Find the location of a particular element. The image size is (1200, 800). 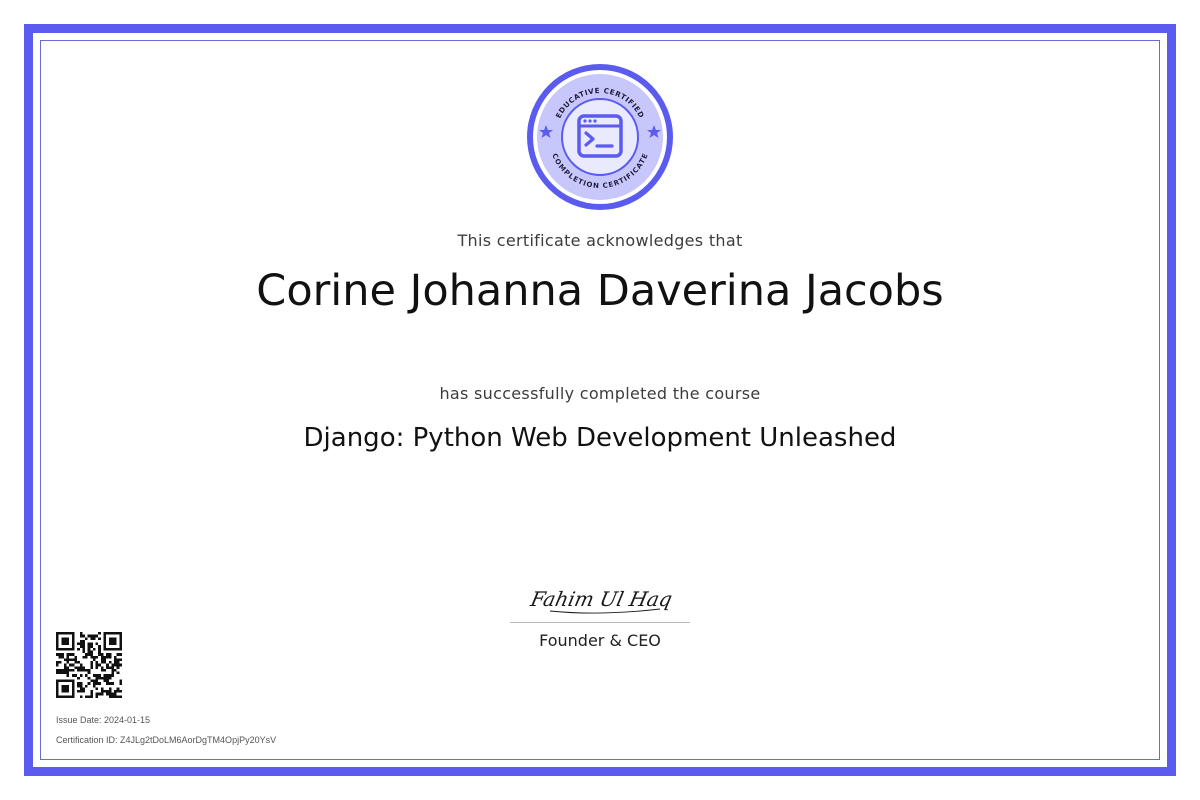

issue-date: Issue Date: 2024-01-15 is located at coordinates (103, 720).